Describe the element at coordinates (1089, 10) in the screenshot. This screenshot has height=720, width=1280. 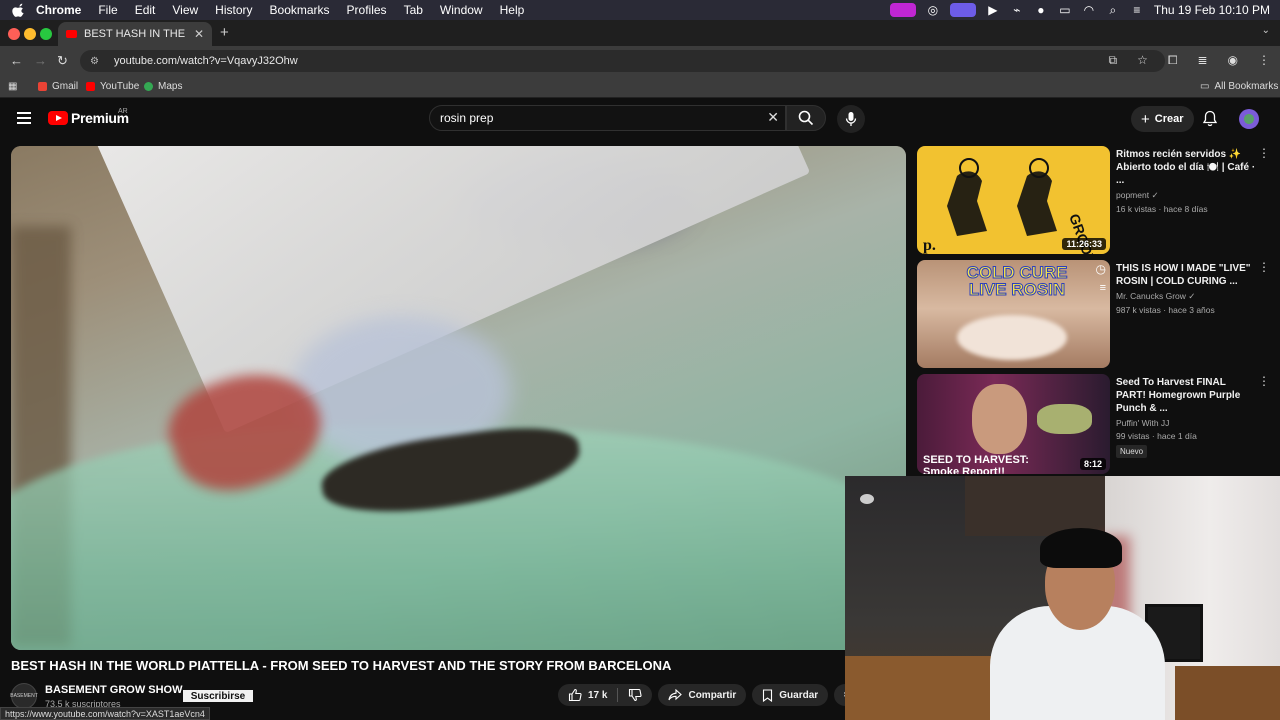
I see `wifi-icon: ◠` at that location.